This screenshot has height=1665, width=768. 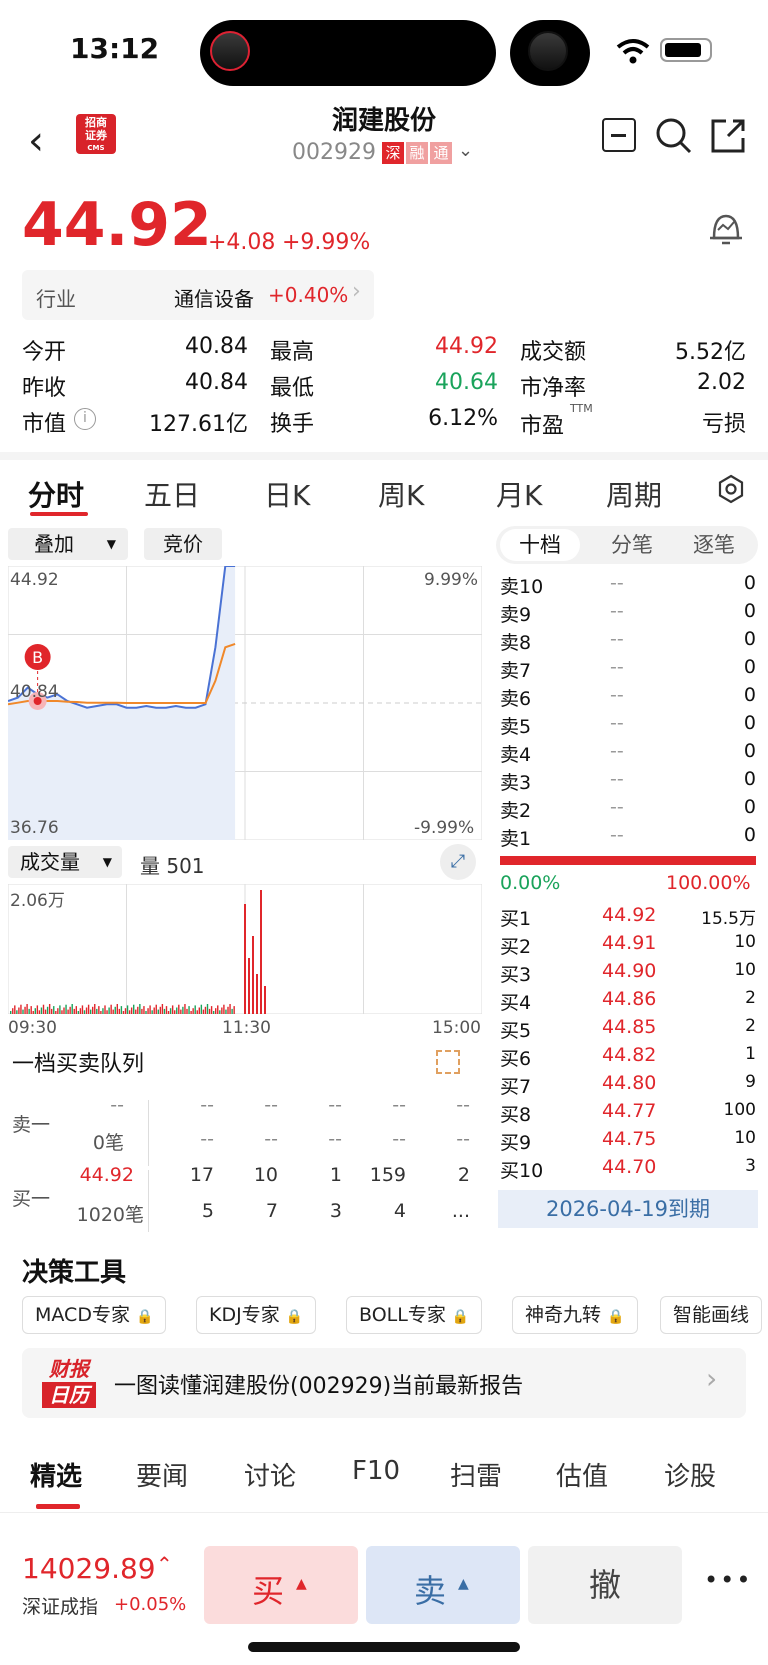 What do you see at coordinates (34, 692) in the screenshot?
I see `y-axis-mid-label: 40.84` at bounding box center [34, 692].